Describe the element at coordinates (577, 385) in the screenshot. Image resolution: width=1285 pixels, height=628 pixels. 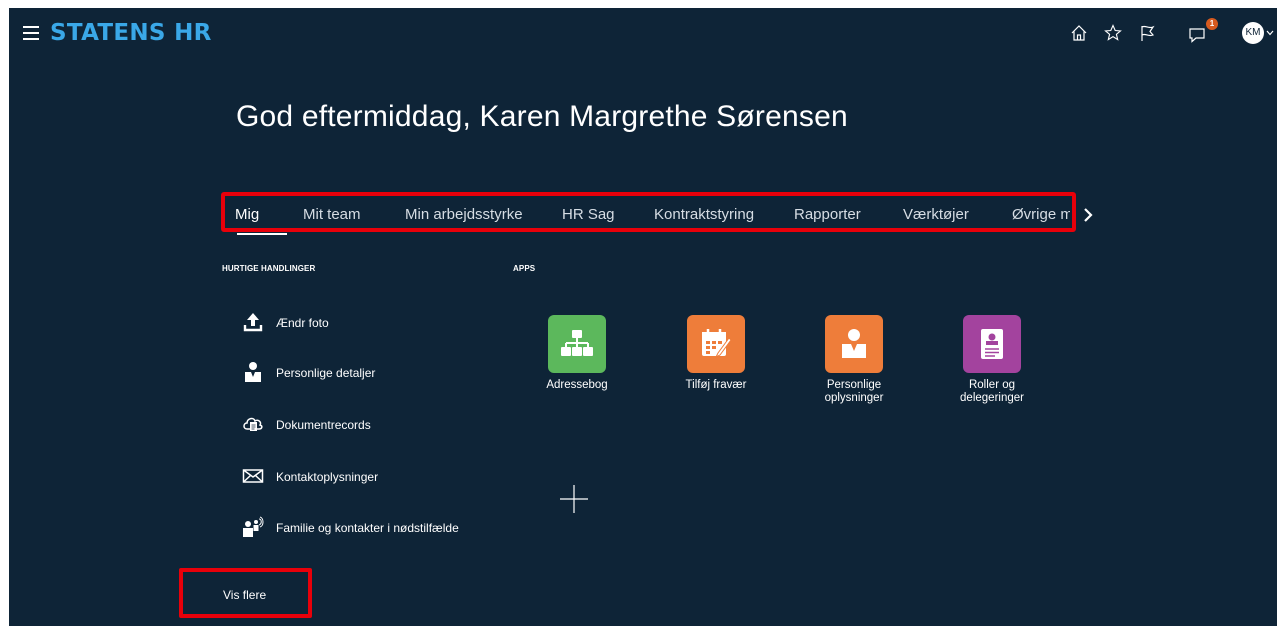
I see `app-label: Adressebog` at that location.